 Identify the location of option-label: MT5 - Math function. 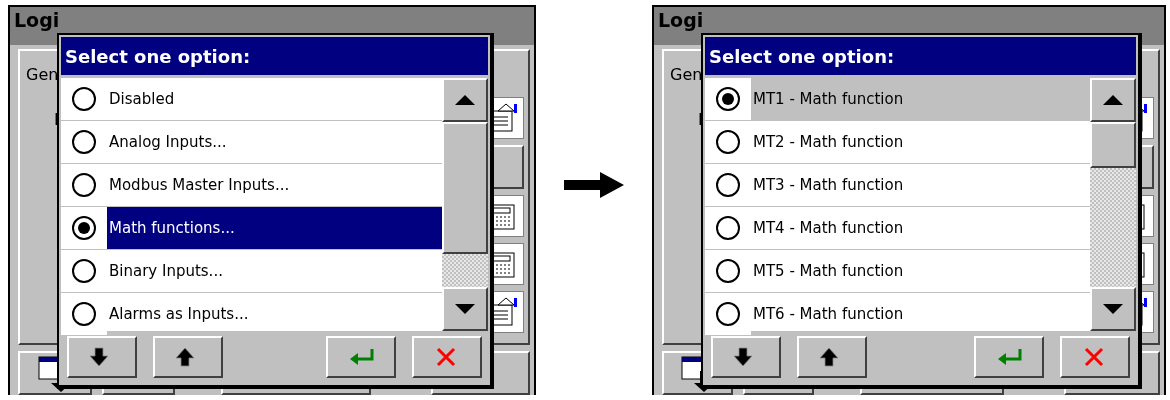
(828, 271).